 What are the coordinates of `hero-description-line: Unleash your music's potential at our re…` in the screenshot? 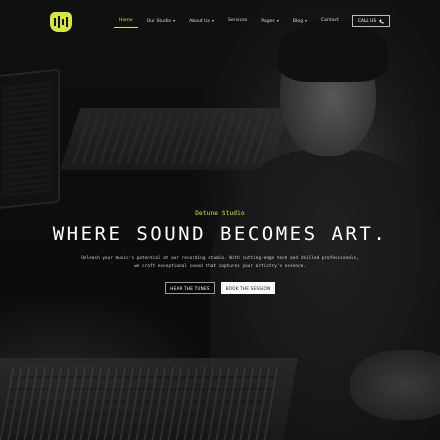 It's located at (220, 258).